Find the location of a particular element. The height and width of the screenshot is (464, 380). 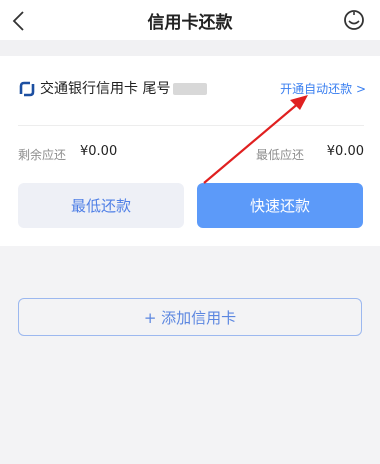

card-tail-number-masked is located at coordinates (190, 89).